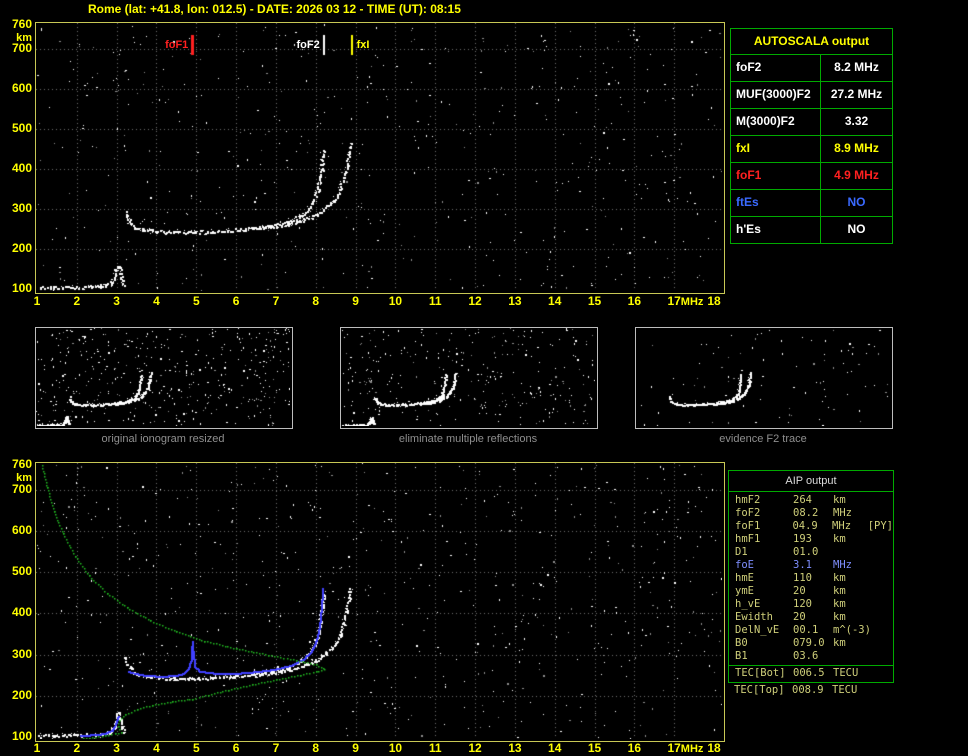  Describe the element at coordinates (776, 68) in the screenshot. I see `autoscala-row-label: foF2` at that location.